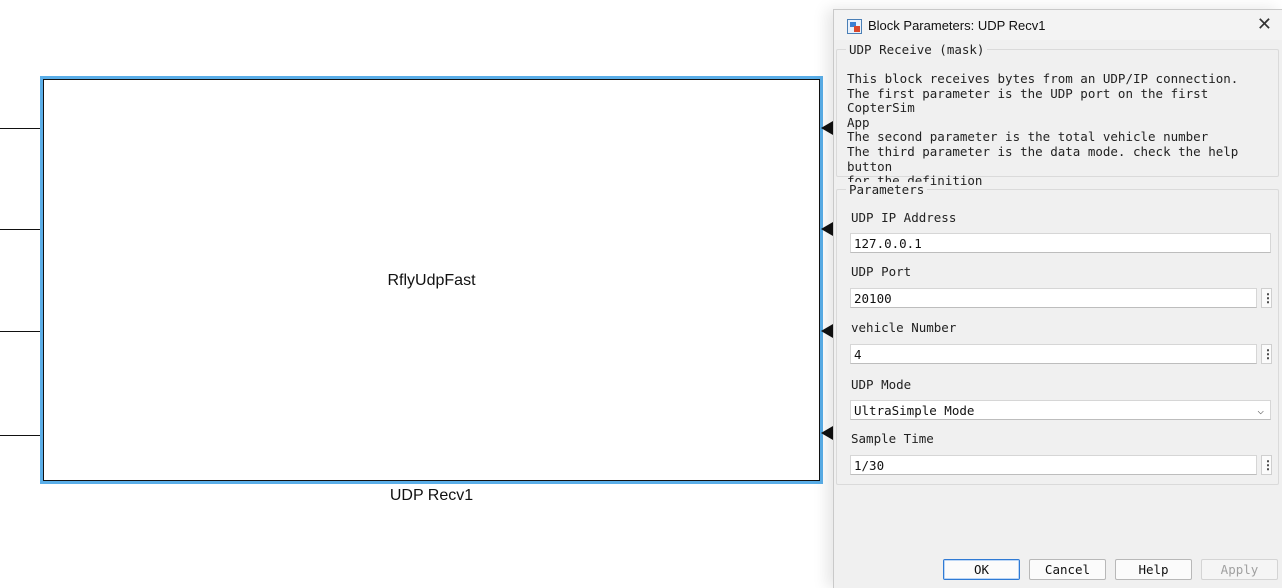 The height and width of the screenshot is (588, 1282). I want to click on udp-port-label: UDP Port, so click(881, 271).